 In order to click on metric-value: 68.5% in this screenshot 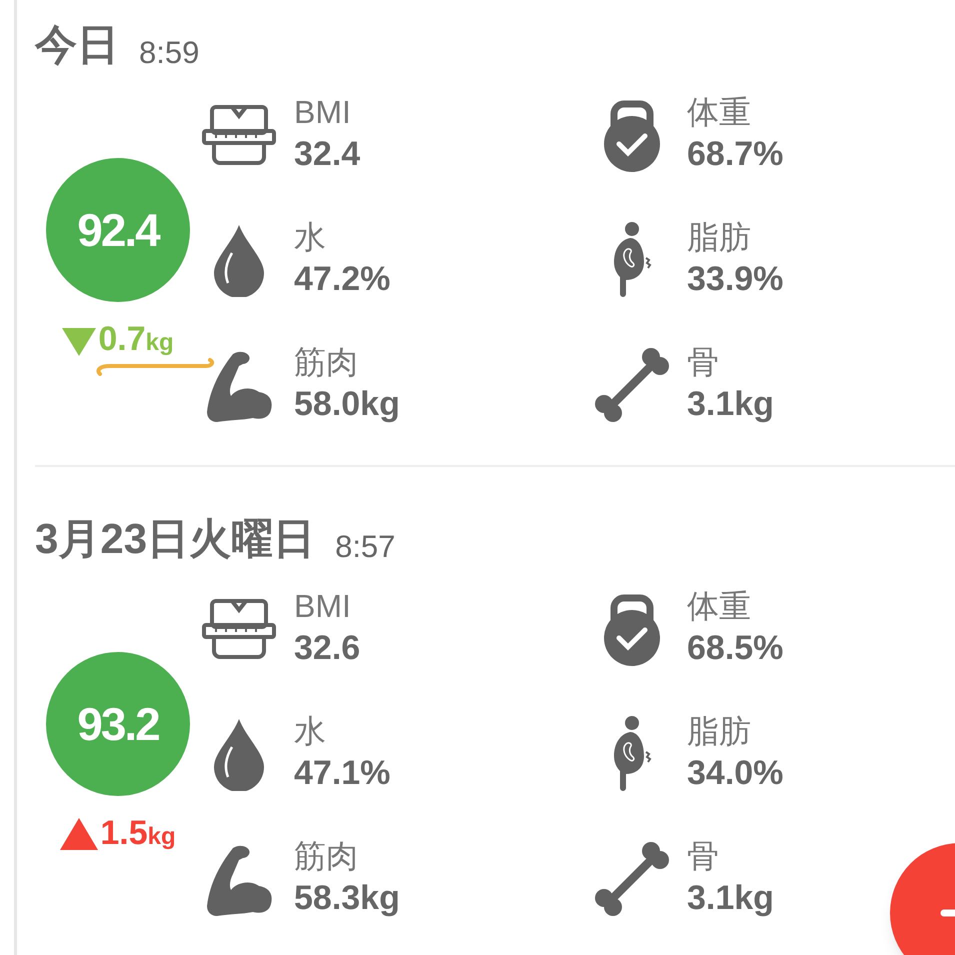, I will do `click(735, 648)`.